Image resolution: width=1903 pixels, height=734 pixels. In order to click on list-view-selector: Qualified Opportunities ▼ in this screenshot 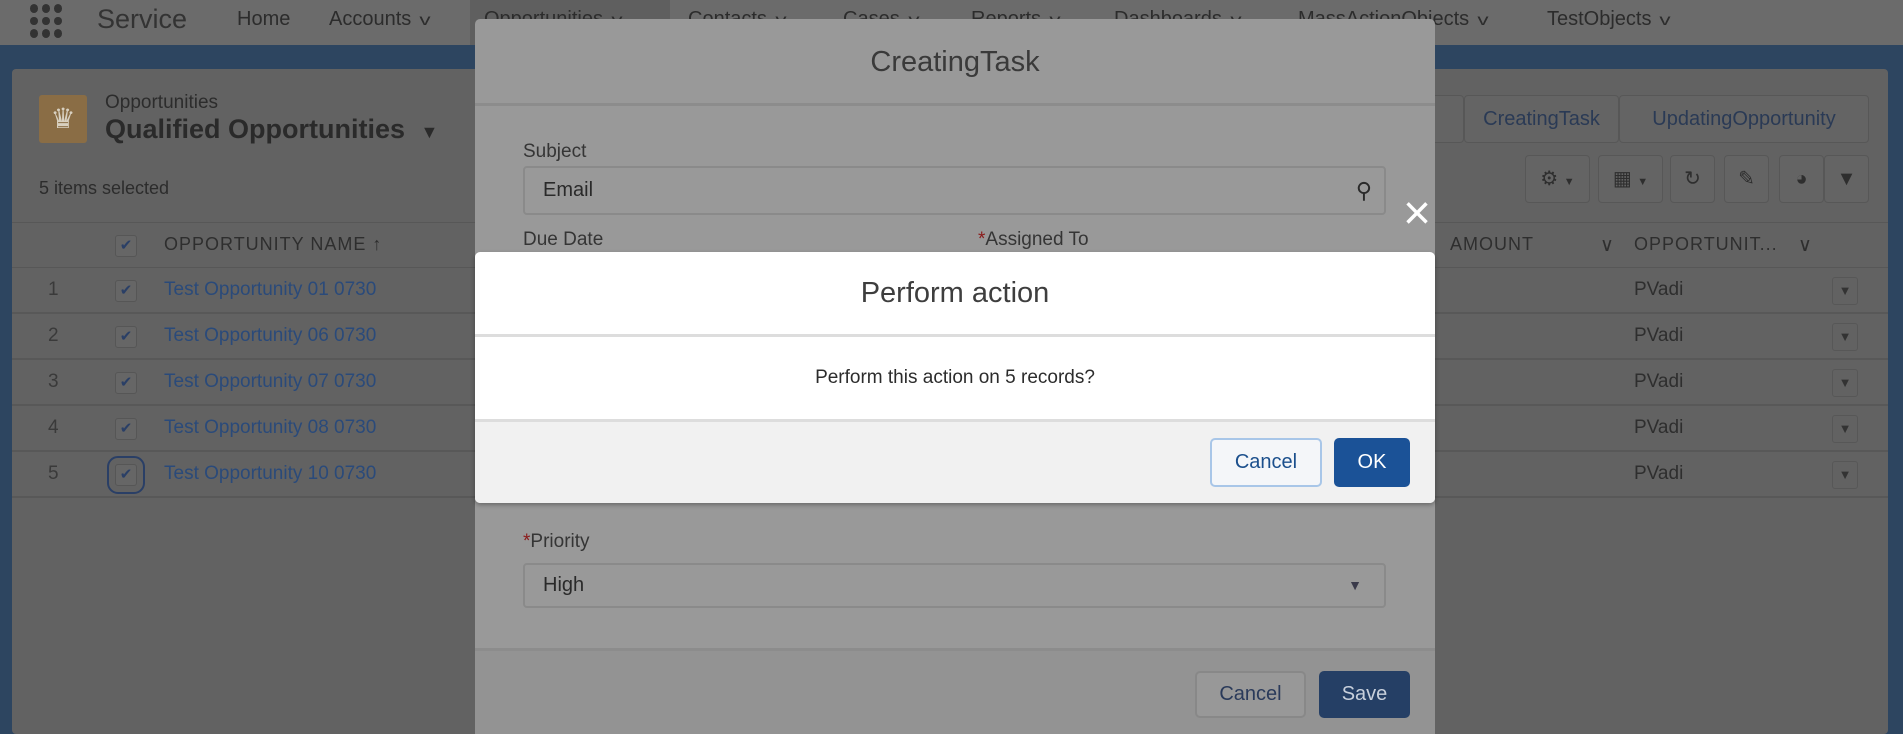, I will do `click(271, 129)`.